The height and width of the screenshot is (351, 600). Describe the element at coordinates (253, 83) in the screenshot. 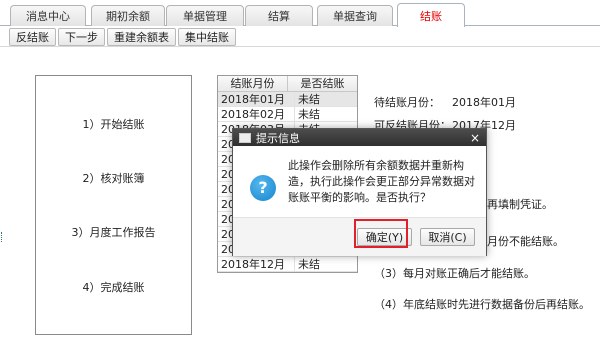

I see `column-header-month: 结账月份` at that location.